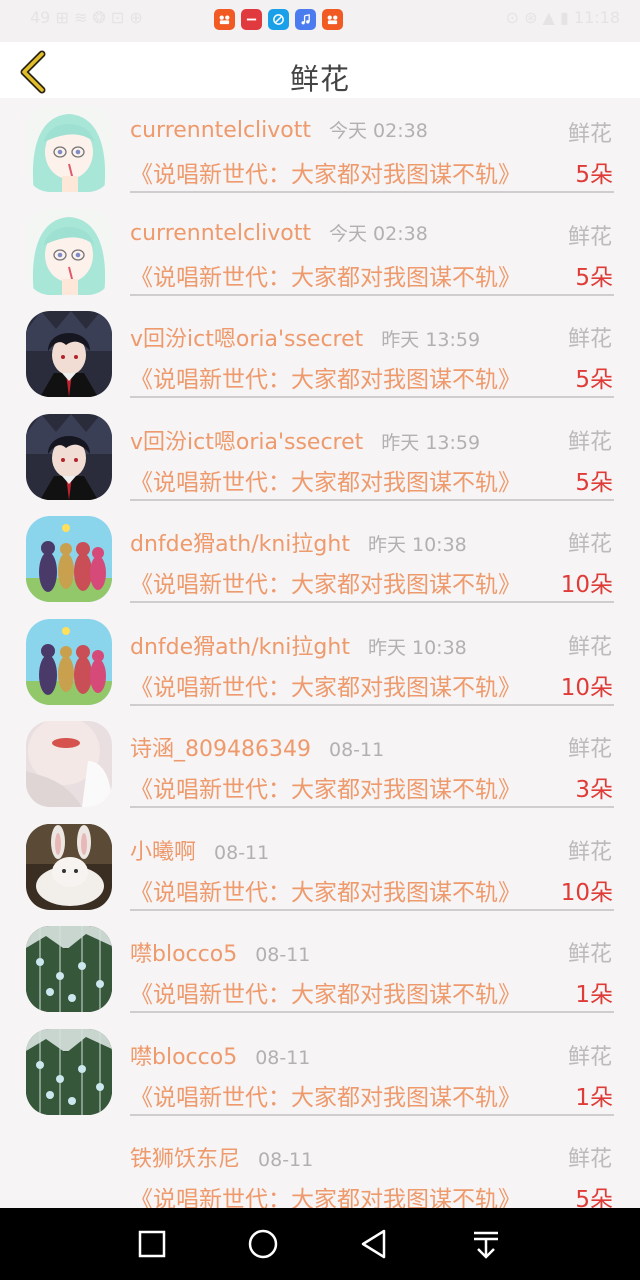 The image size is (640, 1280). I want to click on sender-name-text: 诗涵_809486349, so click(220, 749).